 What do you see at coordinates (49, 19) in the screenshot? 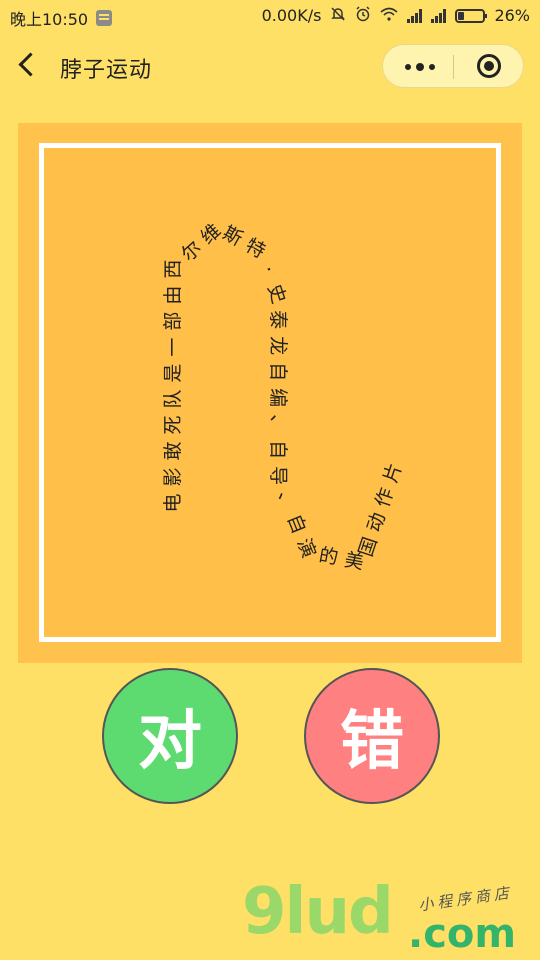
I see `status-time: 晚上10:50` at bounding box center [49, 19].